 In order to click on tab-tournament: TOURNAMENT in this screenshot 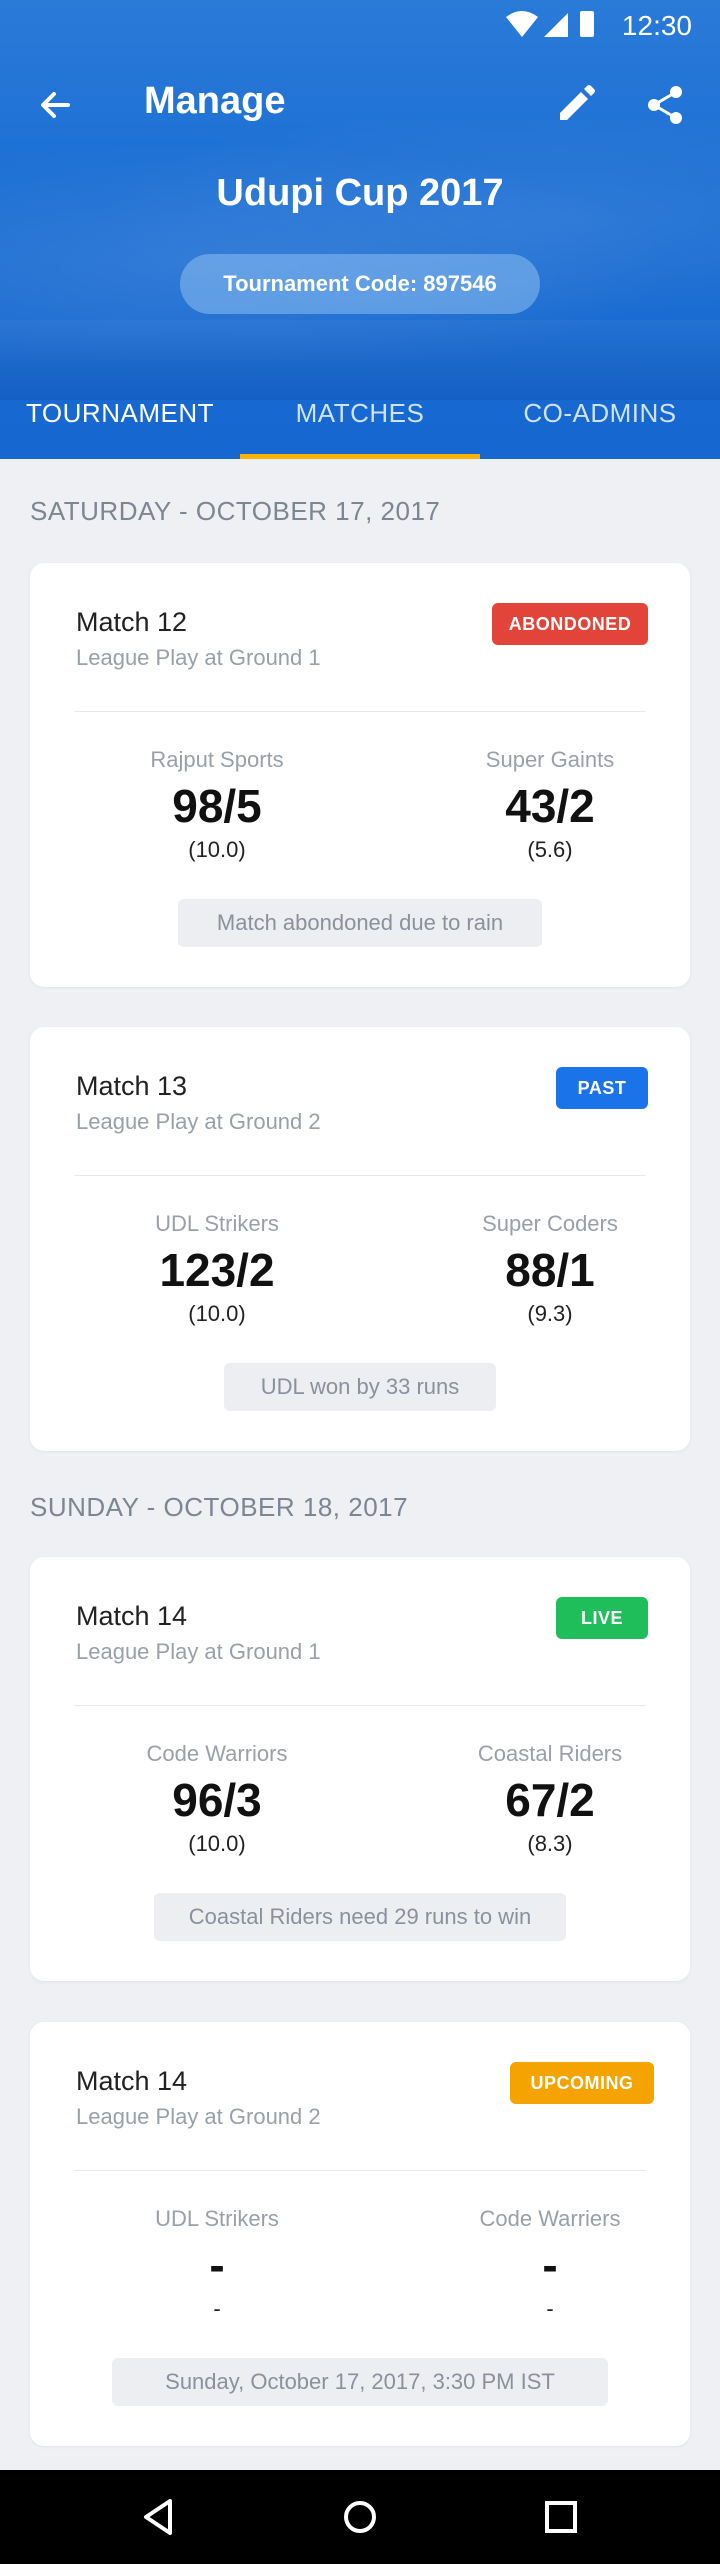, I will do `click(120, 419)`.